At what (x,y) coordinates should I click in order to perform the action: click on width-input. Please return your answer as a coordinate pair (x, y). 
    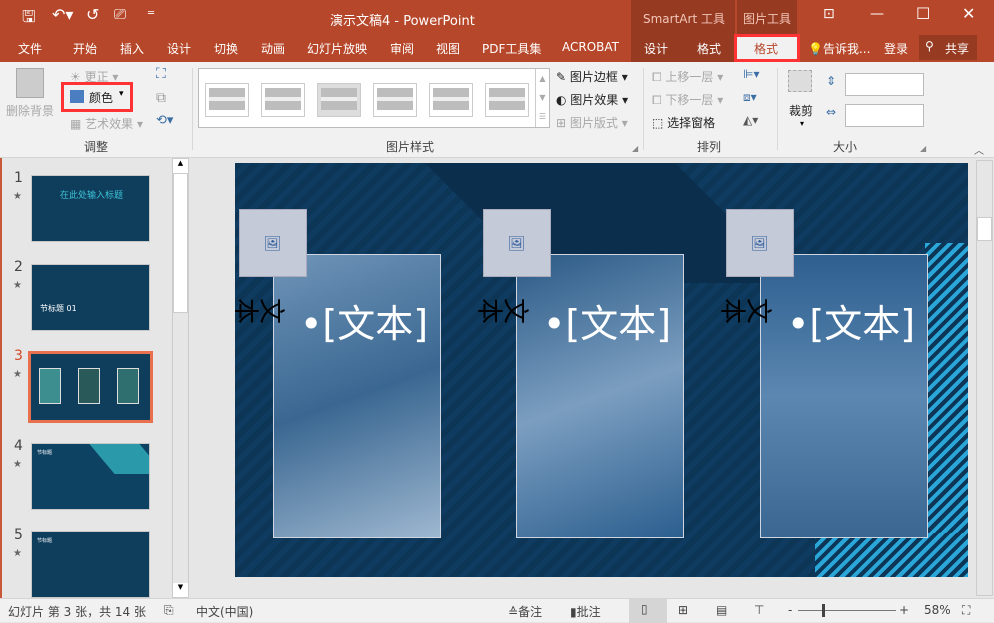
    Looking at the image, I should click on (884, 115).